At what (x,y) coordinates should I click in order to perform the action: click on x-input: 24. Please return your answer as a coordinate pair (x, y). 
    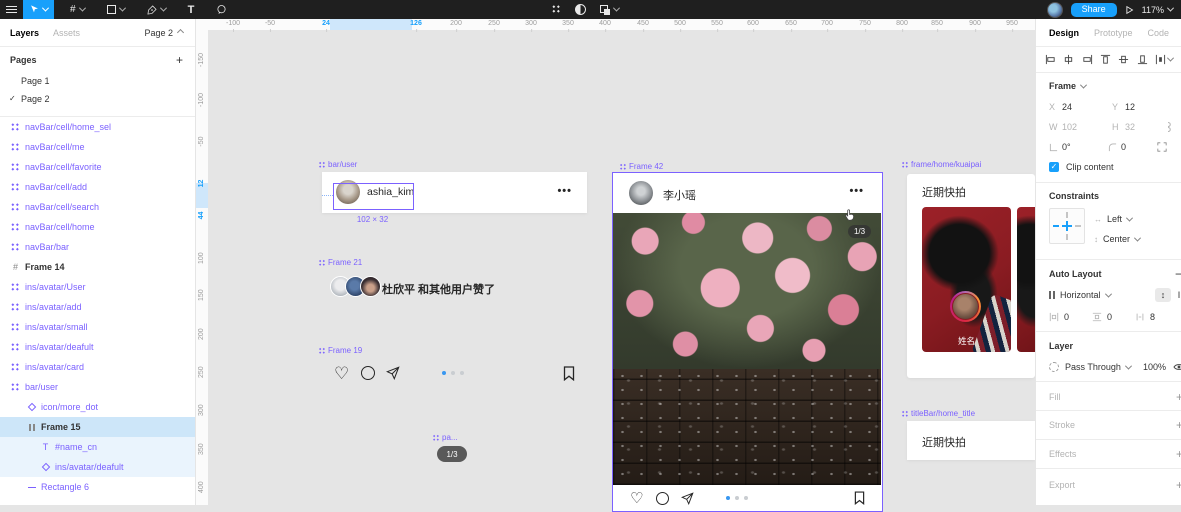
    Looking at the image, I should click on (1087, 107).